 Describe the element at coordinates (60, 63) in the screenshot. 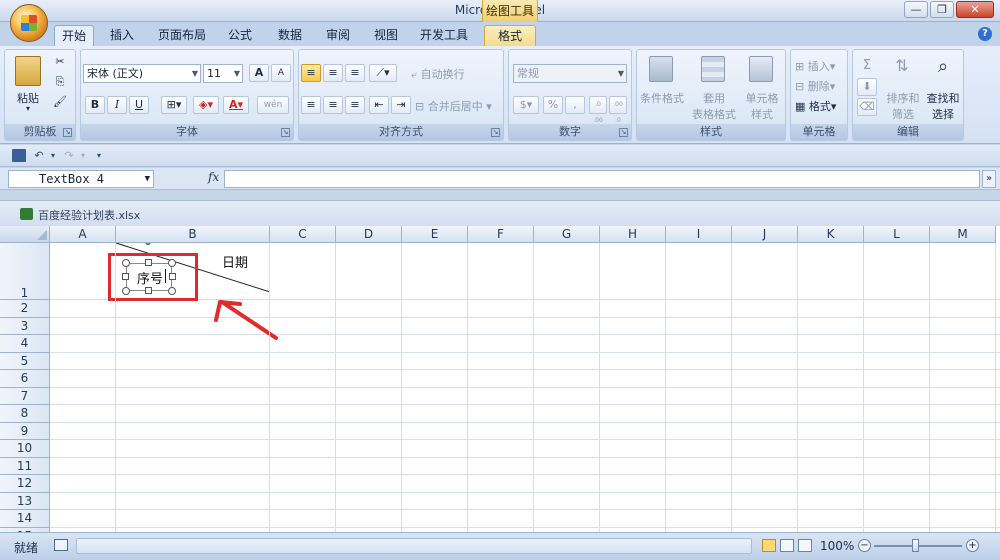

I see `cut-icon: ✂` at that location.